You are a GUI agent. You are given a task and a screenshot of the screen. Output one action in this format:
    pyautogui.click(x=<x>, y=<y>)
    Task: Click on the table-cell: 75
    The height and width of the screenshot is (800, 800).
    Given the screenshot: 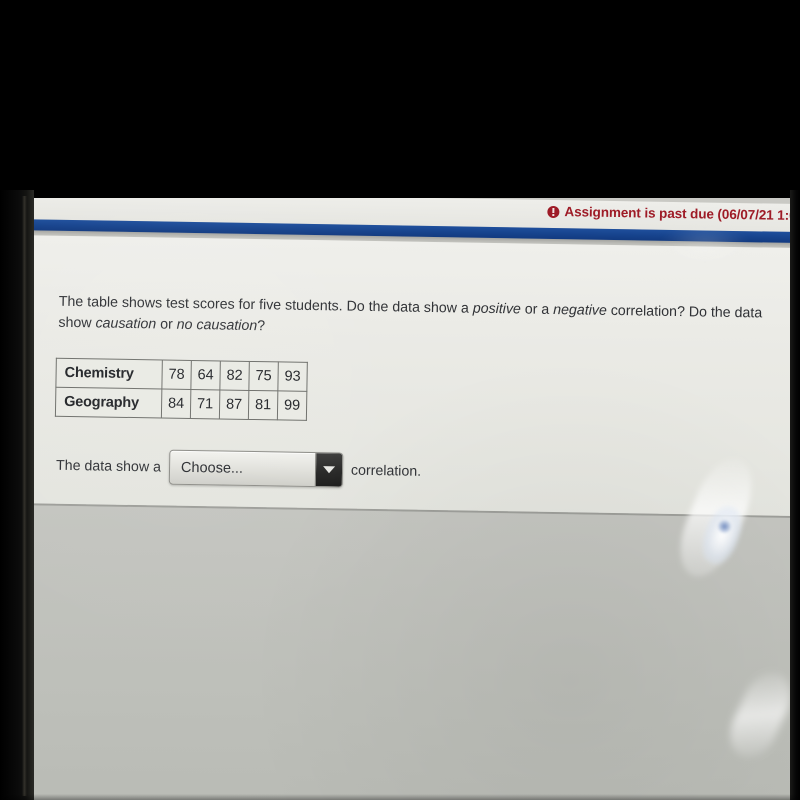 What is the action you would take?
    pyautogui.click(x=263, y=376)
    